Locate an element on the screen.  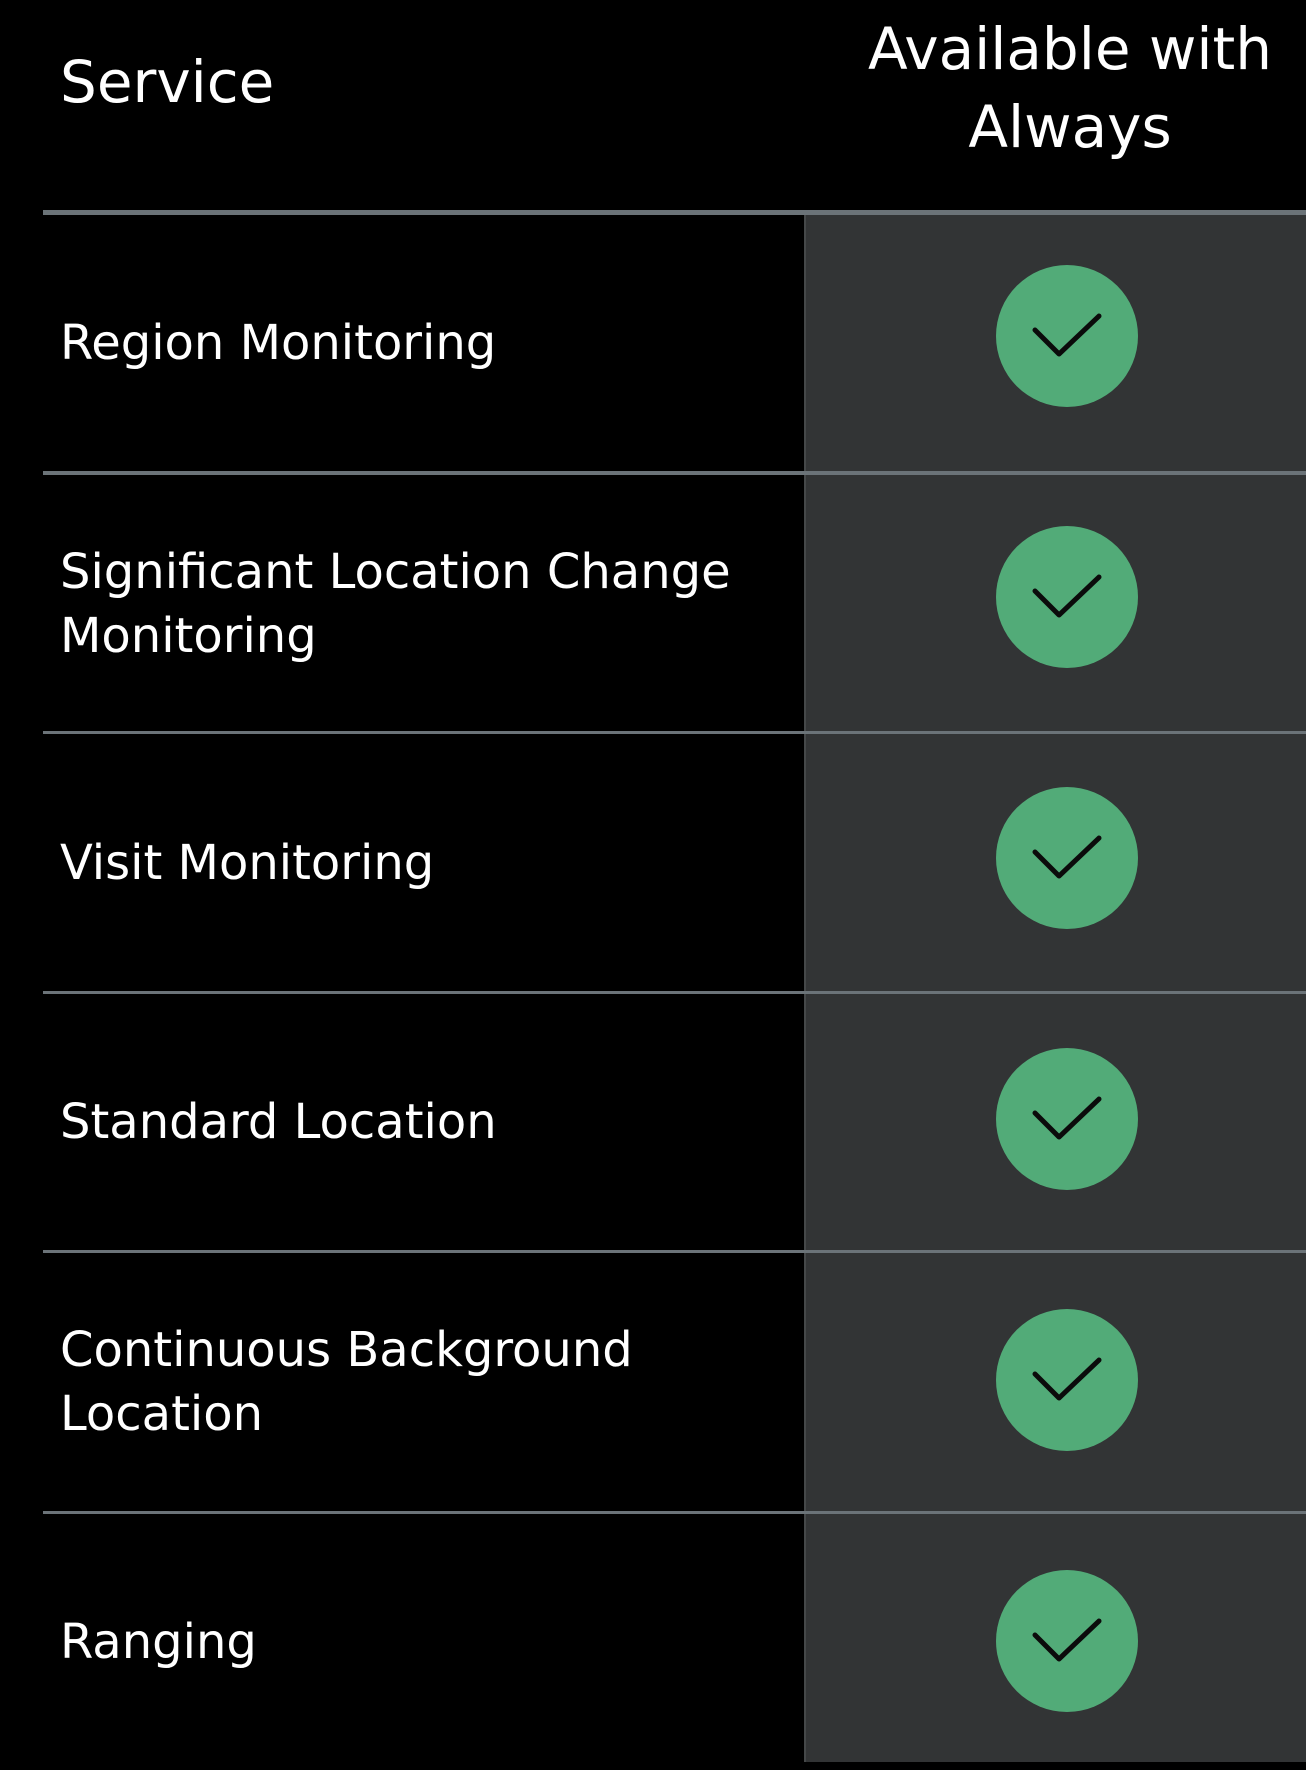
row-label-region-monitoring: Region Monitoring is located at coordinates (278, 343).